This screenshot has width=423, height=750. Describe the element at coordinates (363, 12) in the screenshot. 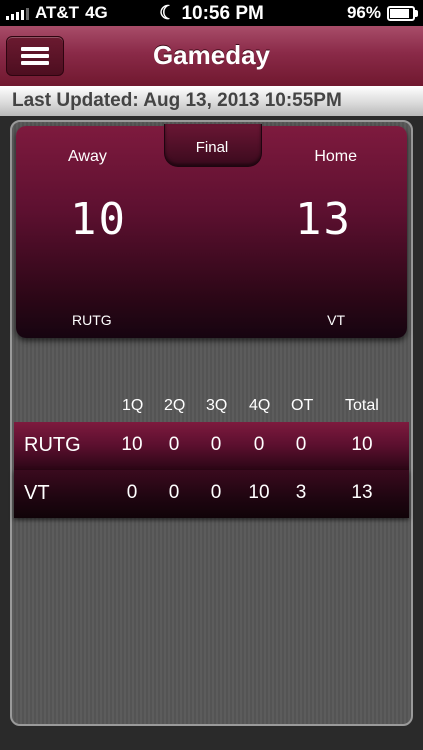

I see `battery-percent: 96%` at that location.